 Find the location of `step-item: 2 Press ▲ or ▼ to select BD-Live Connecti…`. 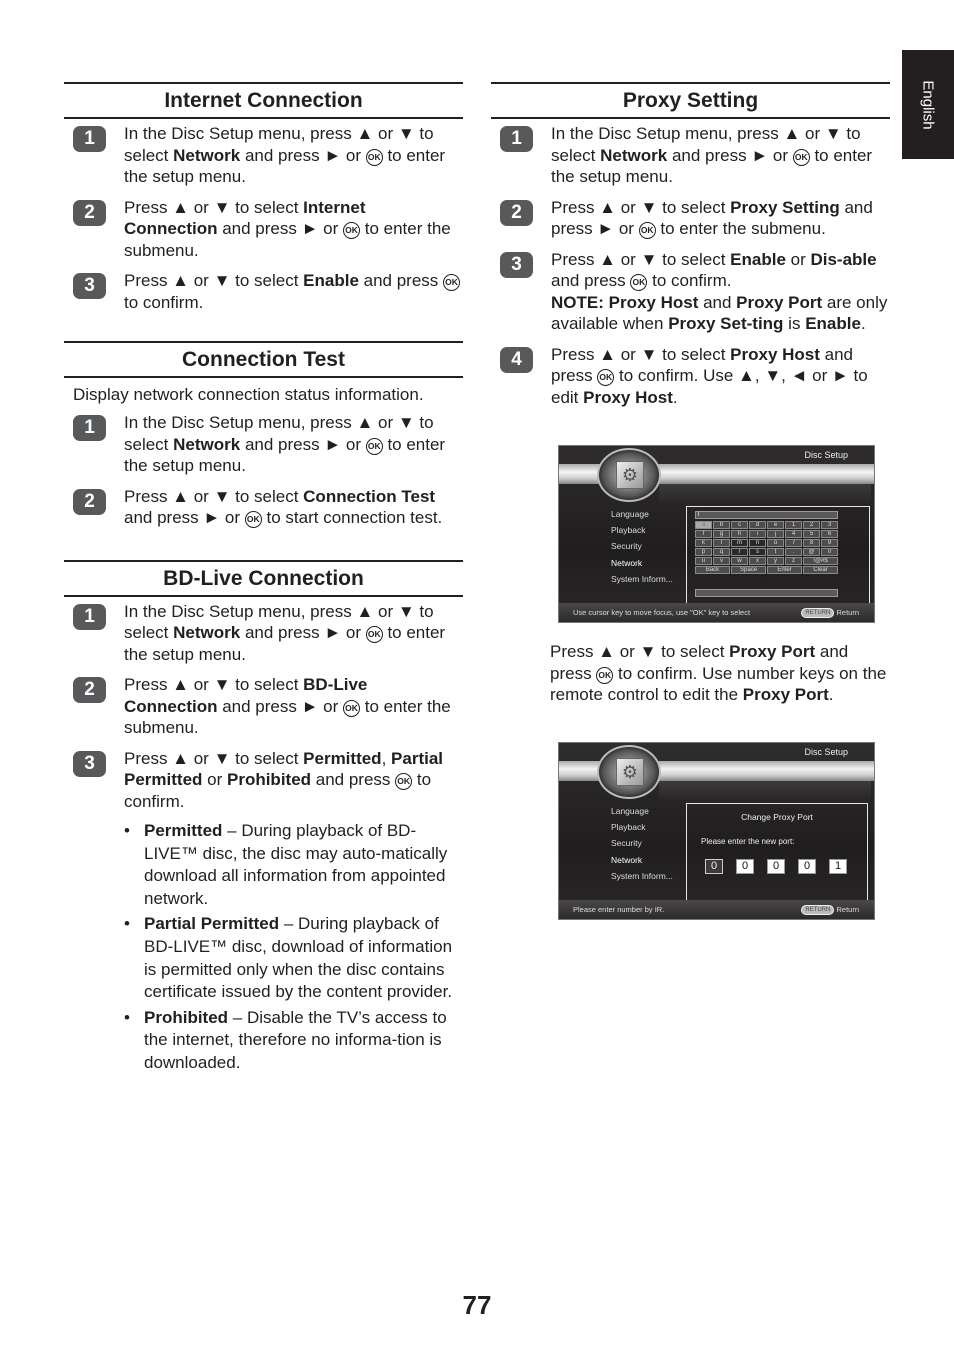

step-item: 2 Press ▲ or ▼ to select BD-Live Connecti… is located at coordinates (263, 706).